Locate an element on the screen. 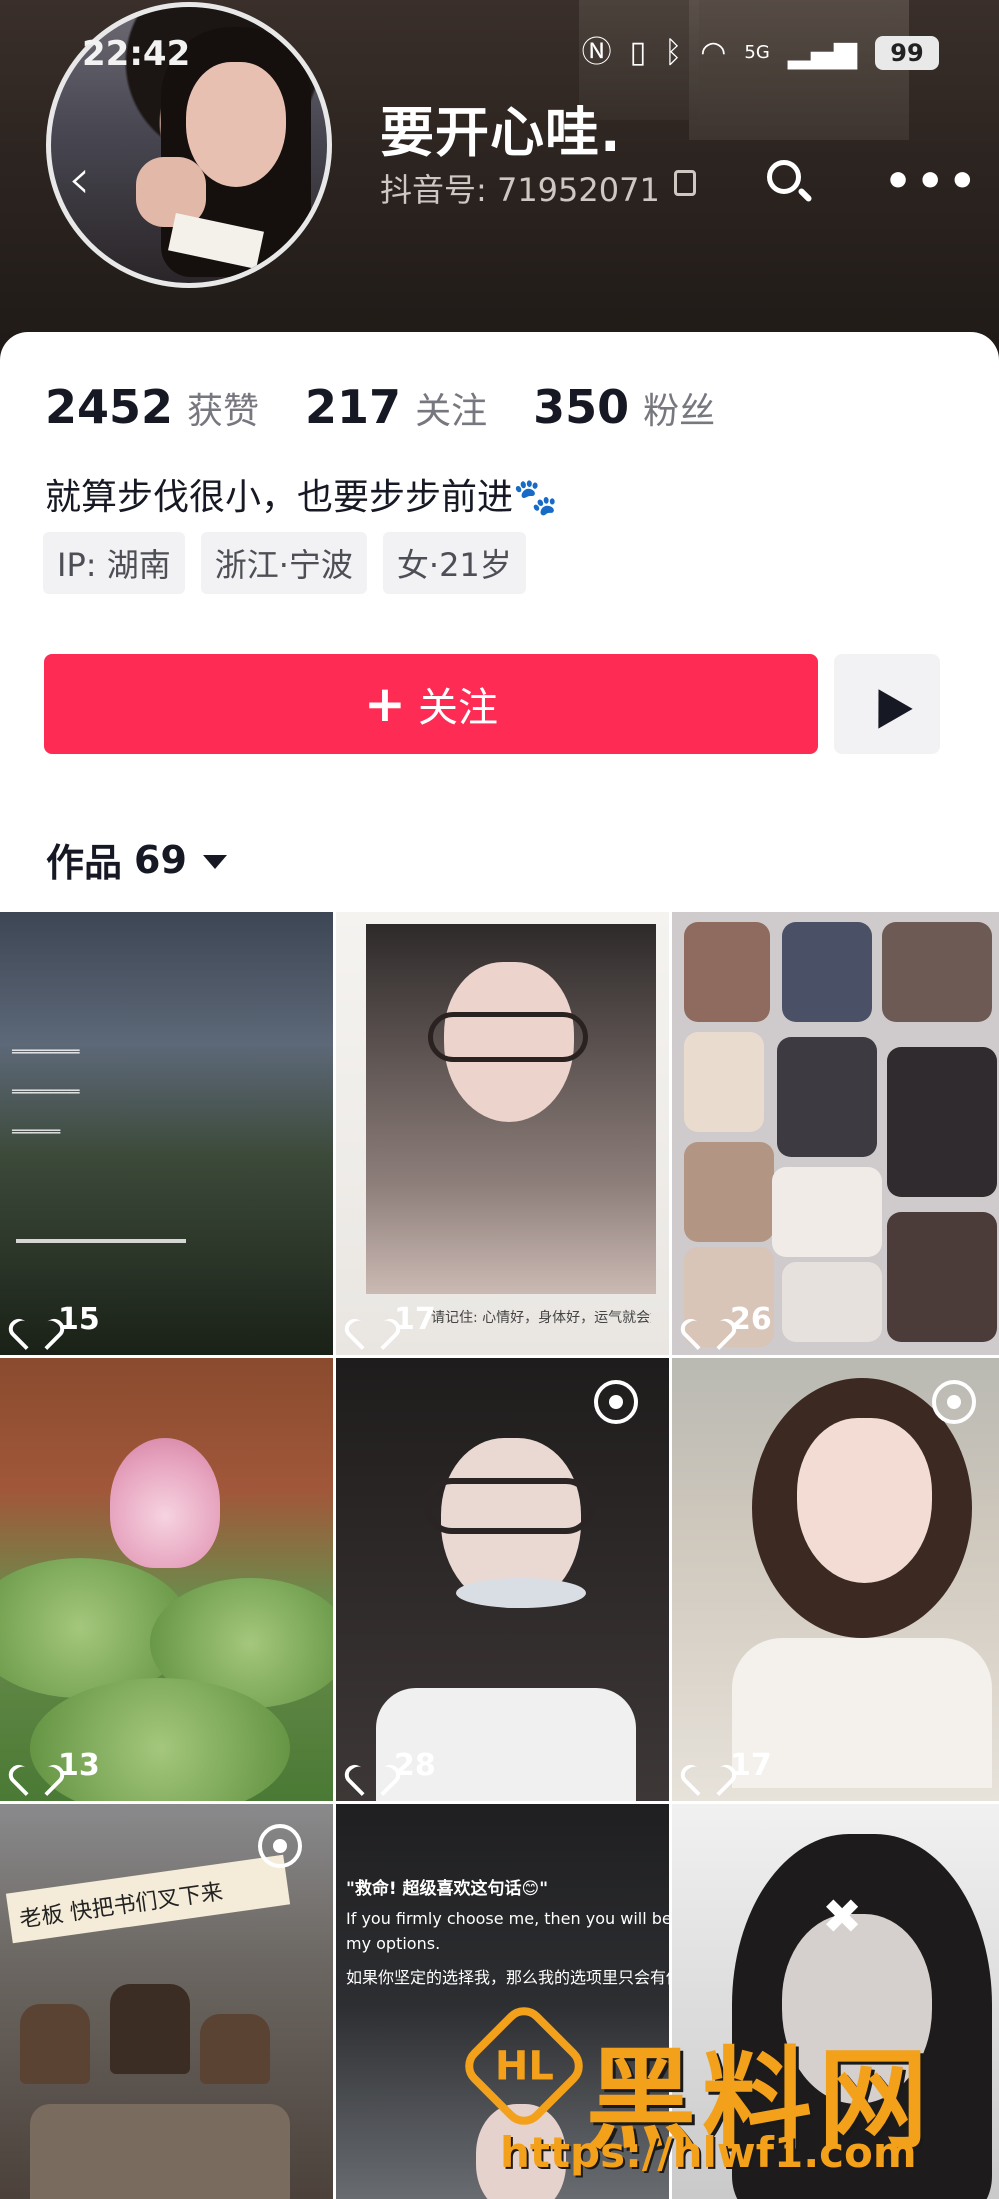  stat-number: 350 is located at coordinates (581, 407).